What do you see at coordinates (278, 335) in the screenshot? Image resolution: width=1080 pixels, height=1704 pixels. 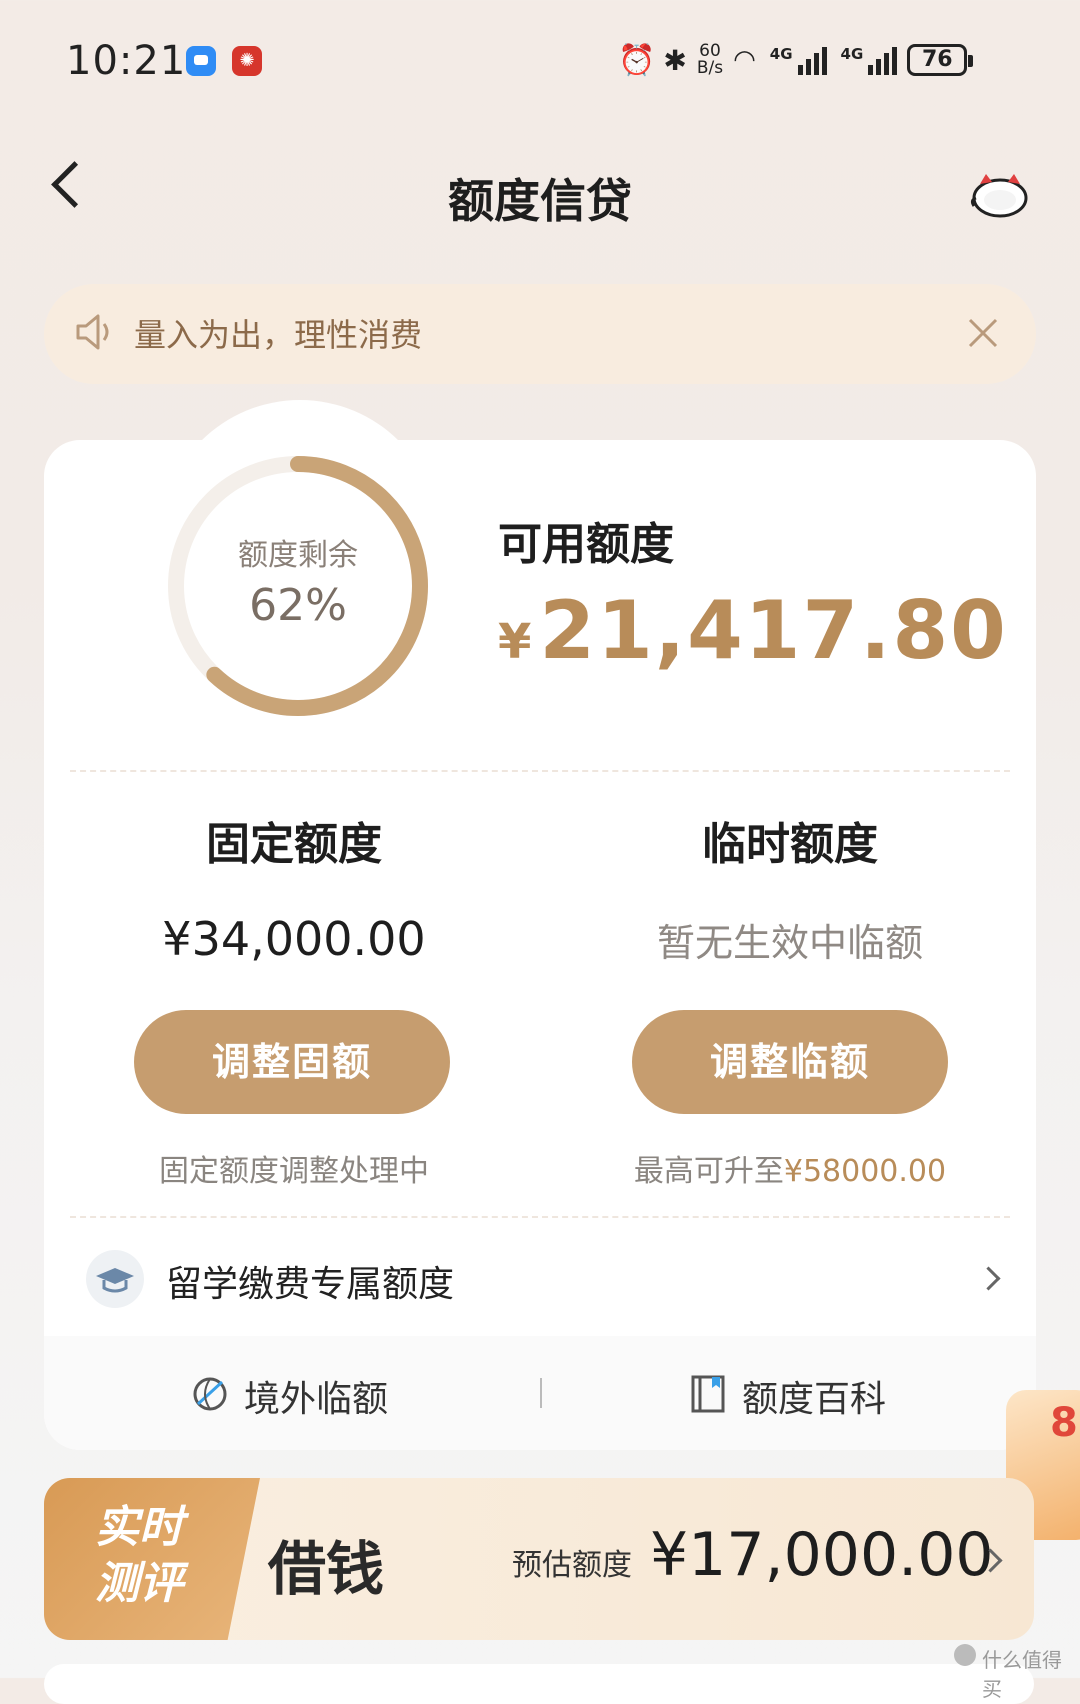 I see `notice-text: 量入为出，理性消费` at bounding box center [278, 335].